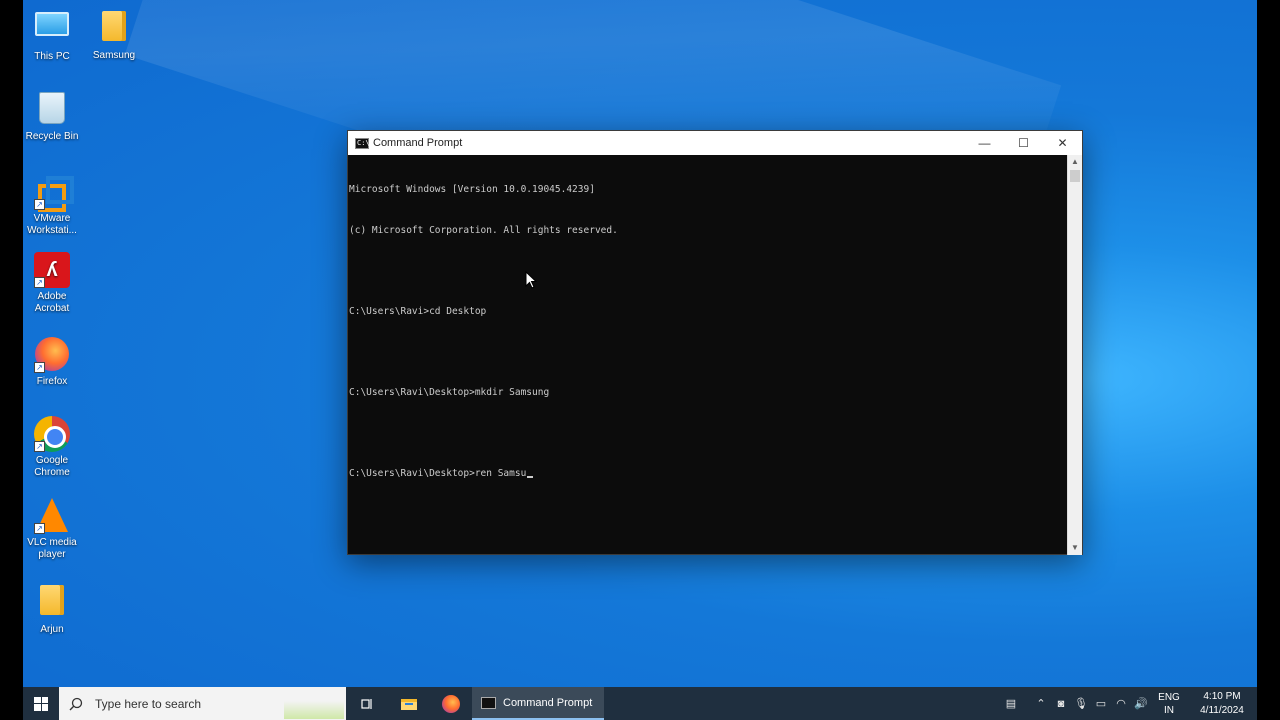 Image resolution: width=1280 pixels, height=720 pixels. I want to click on taskbar-search-box: Type here to search, so click(202, 703).